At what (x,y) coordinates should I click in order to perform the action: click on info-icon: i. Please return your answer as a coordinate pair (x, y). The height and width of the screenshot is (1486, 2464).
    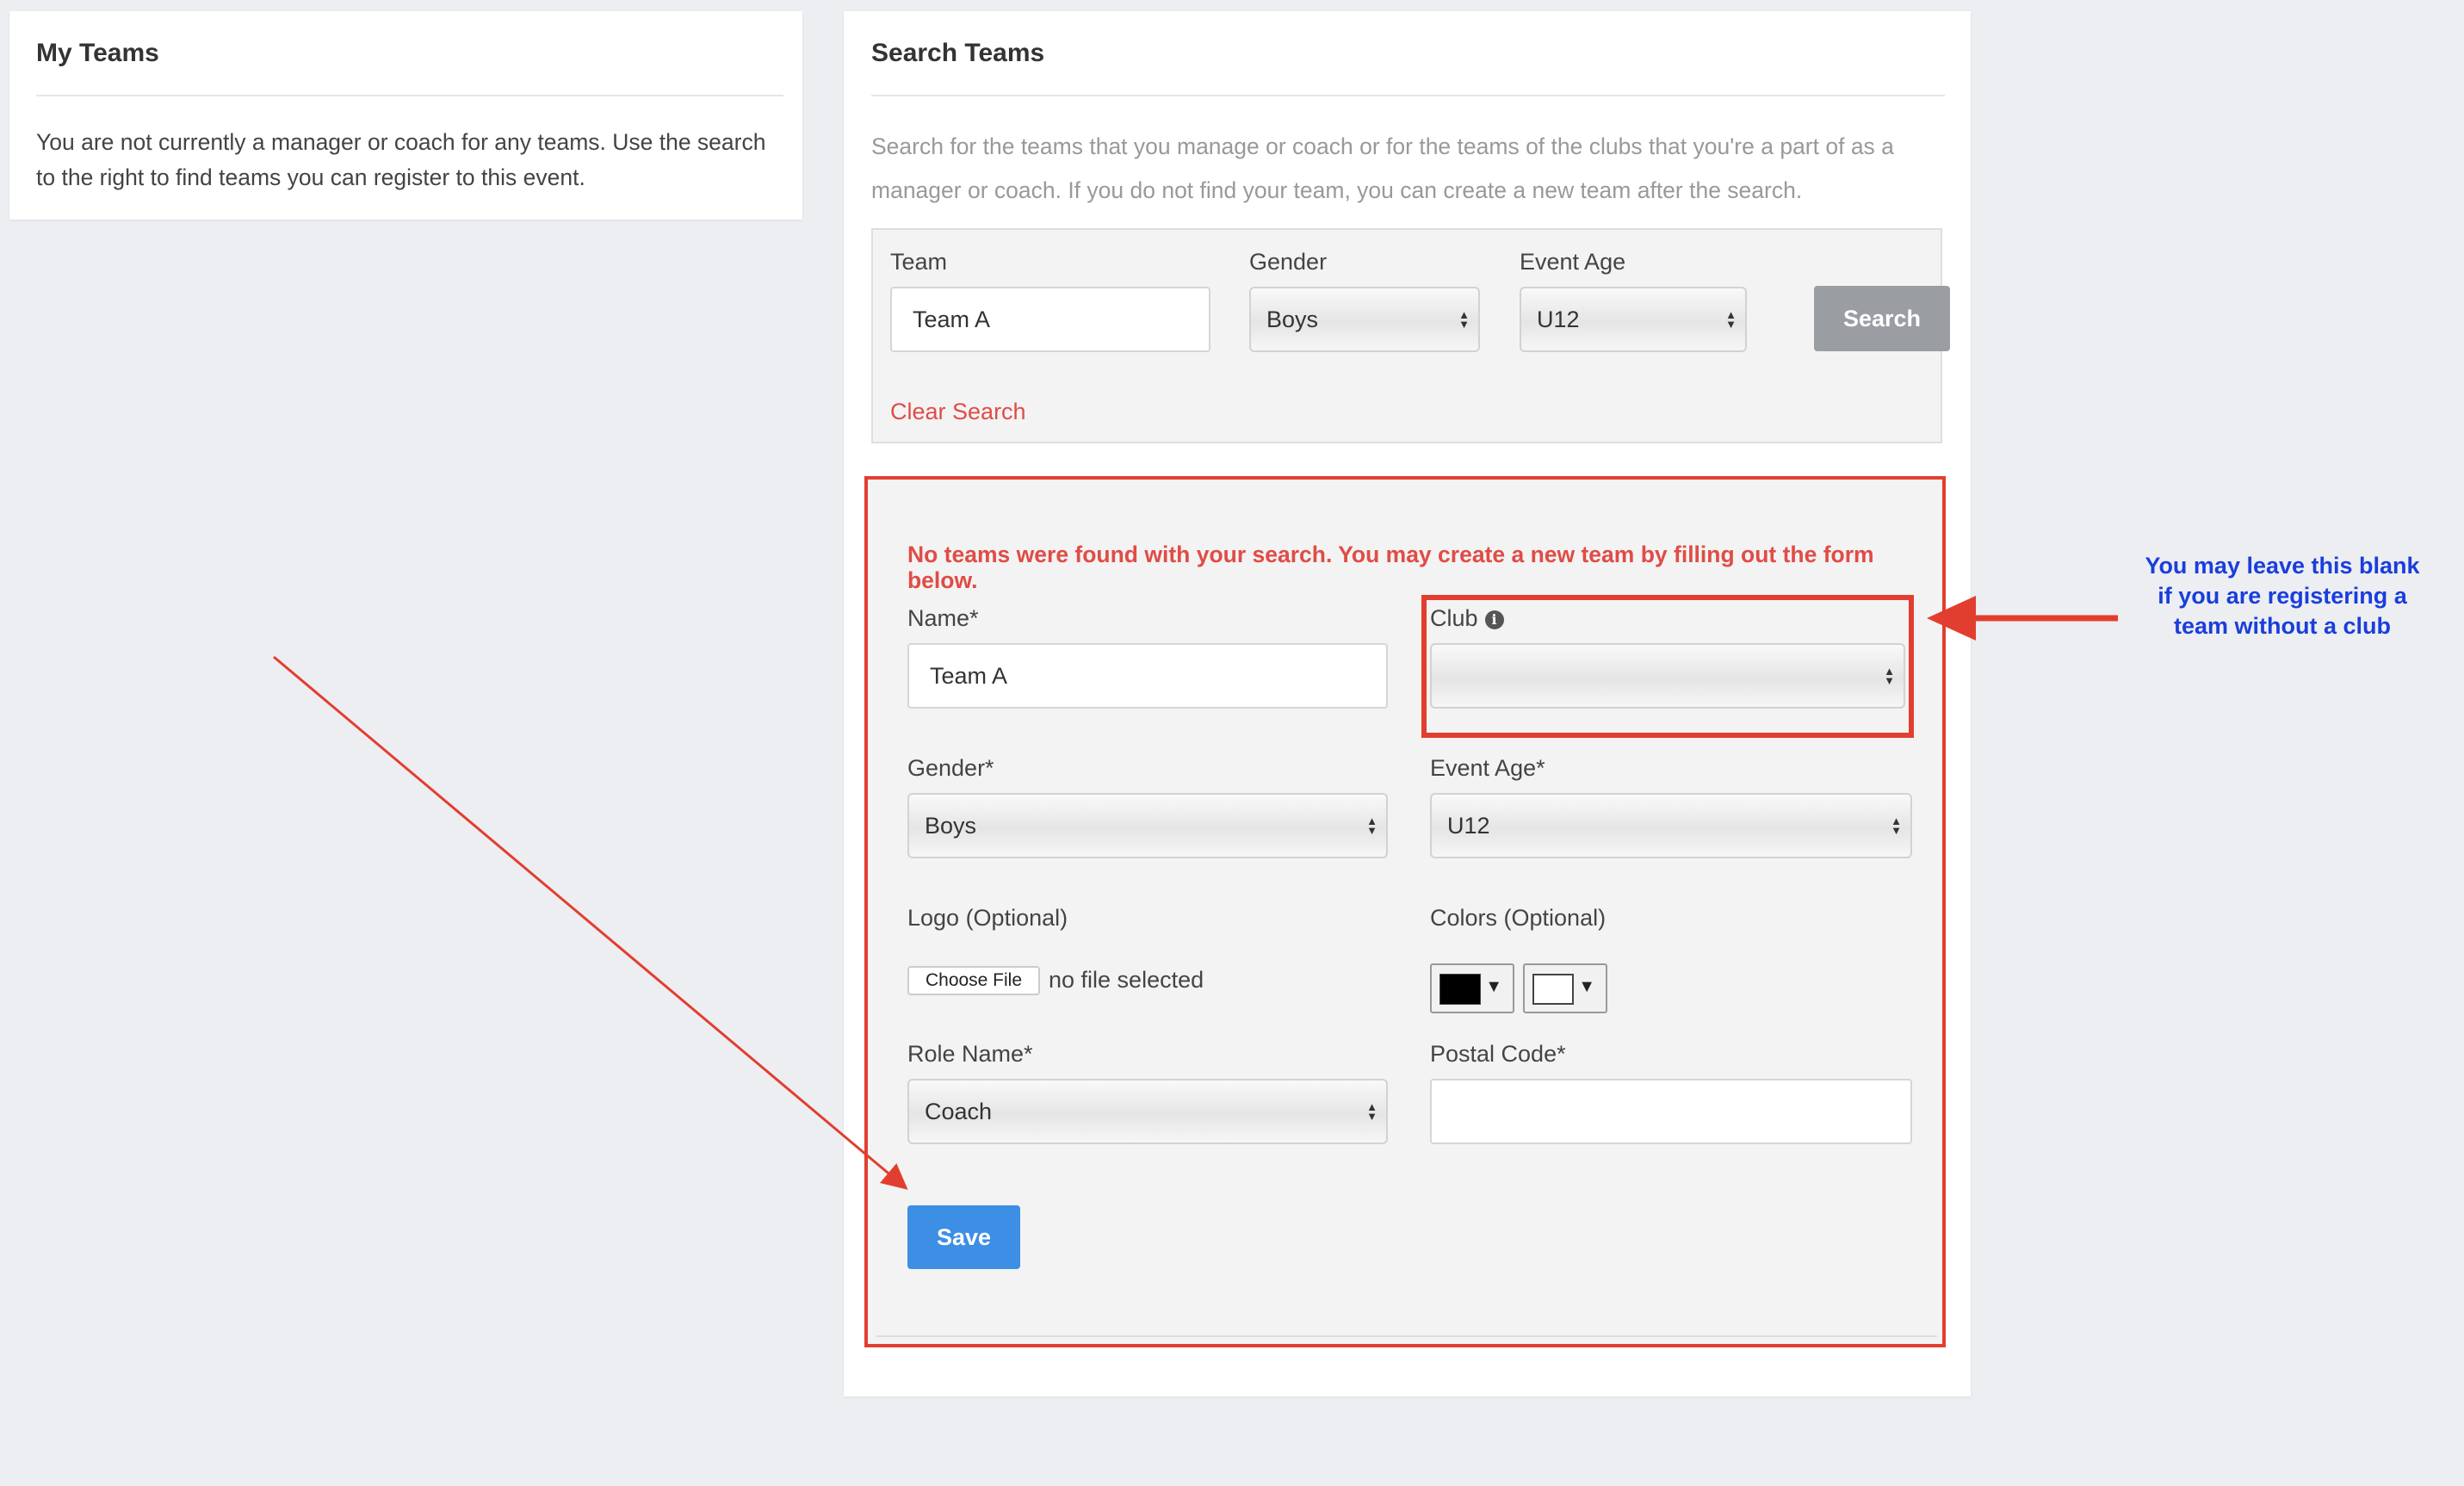
    Looking at the image, I should click on (1494, 619).